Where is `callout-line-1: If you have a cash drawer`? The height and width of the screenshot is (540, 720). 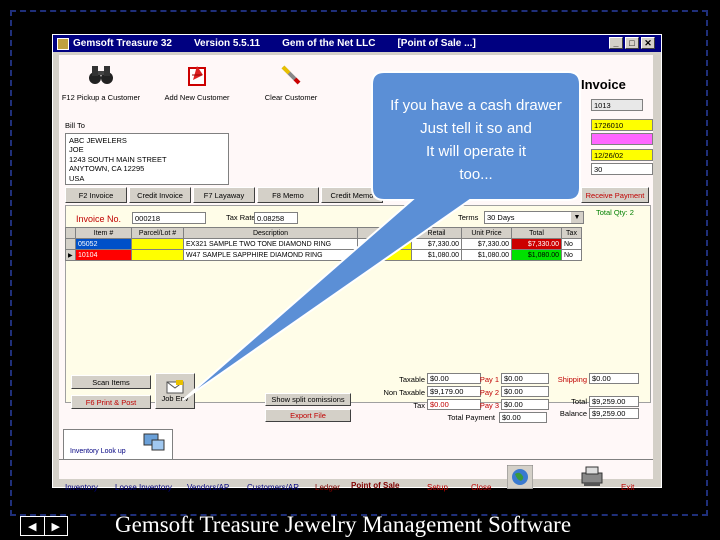
callout-line-1: If you have a cash drawer is located at coordinates (476, 105).